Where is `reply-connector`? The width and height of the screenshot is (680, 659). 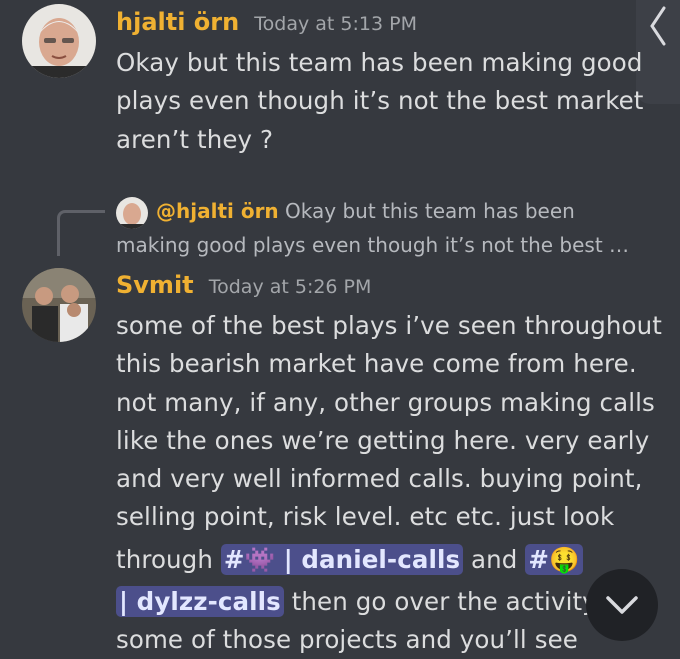 reply-connector is located at coordinates (81, 233).